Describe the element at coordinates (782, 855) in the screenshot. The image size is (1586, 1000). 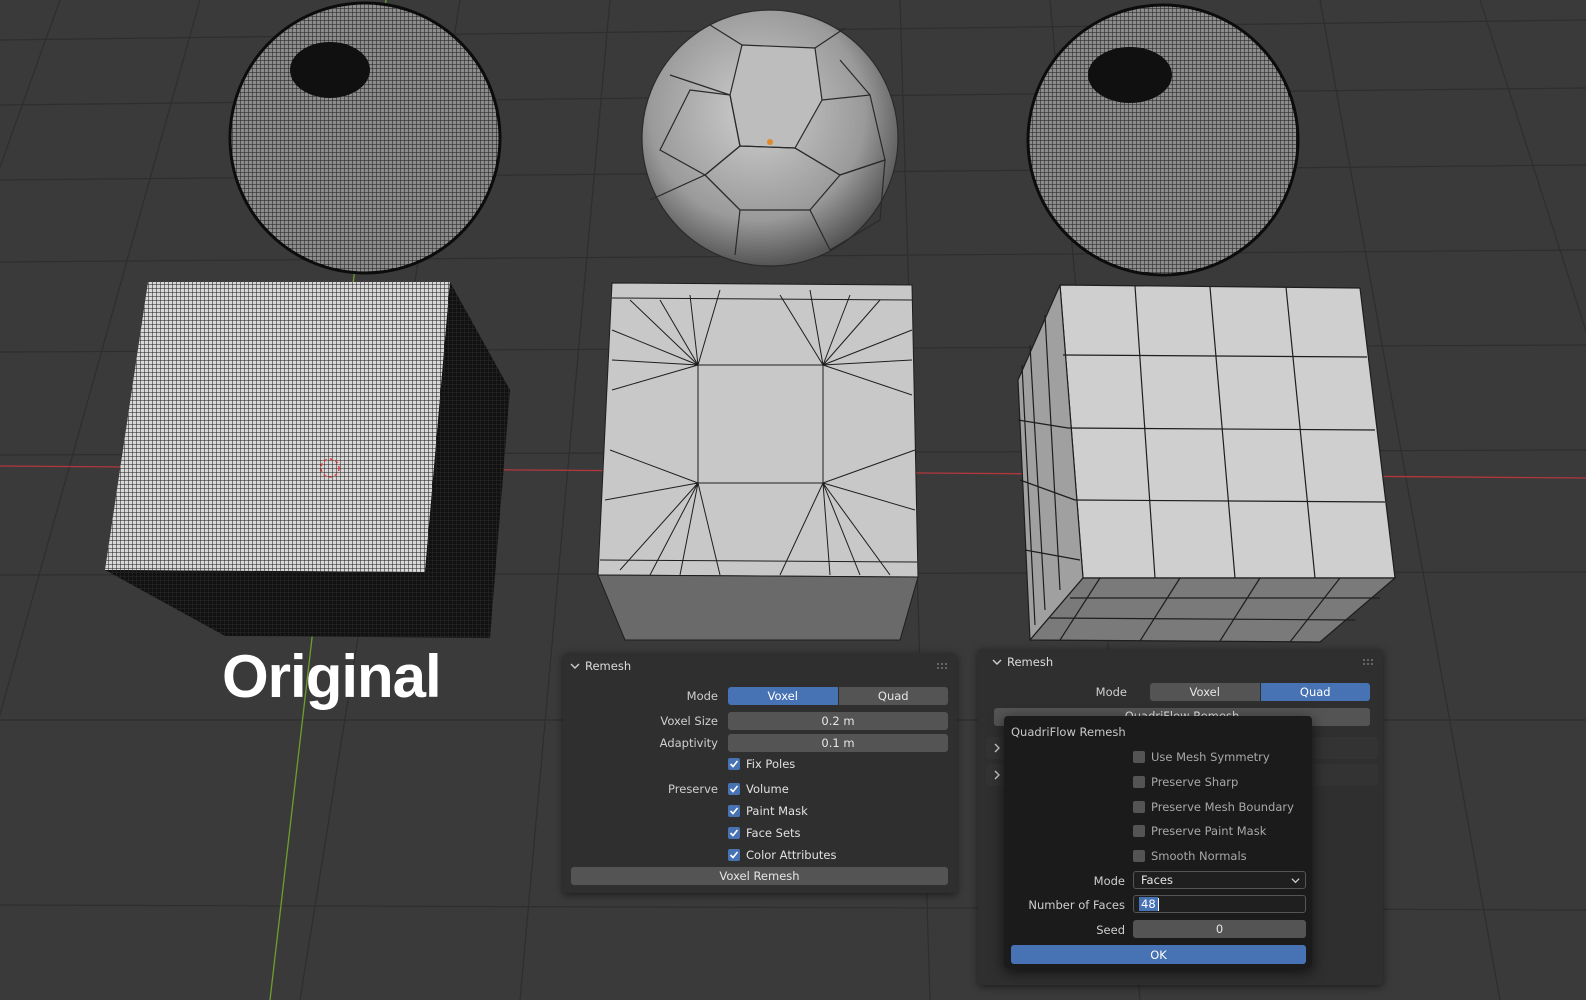
I see `preserve-color-attributes-checkbox: Color Attributes` at that location.